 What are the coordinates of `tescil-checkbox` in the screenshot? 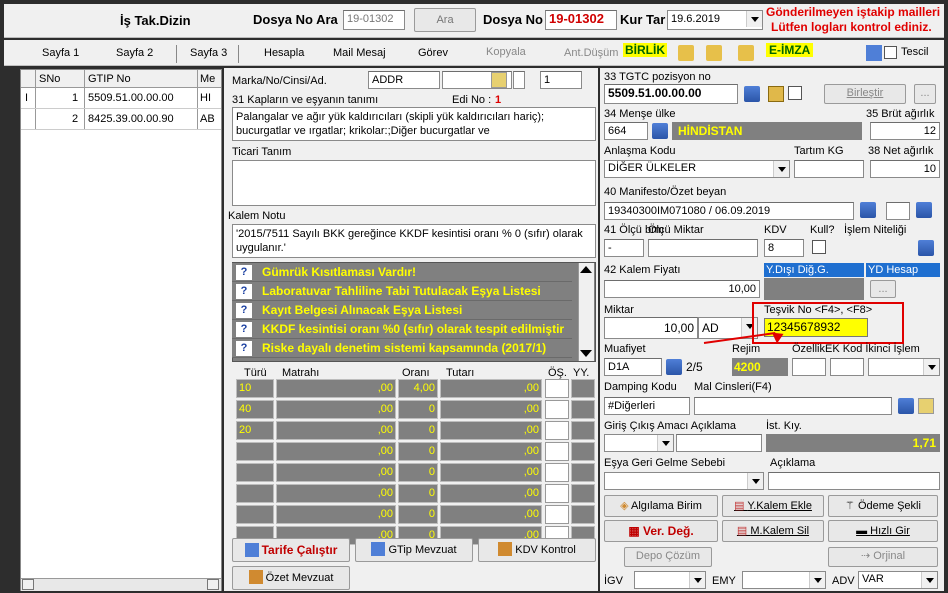 It's located at (890, 52).